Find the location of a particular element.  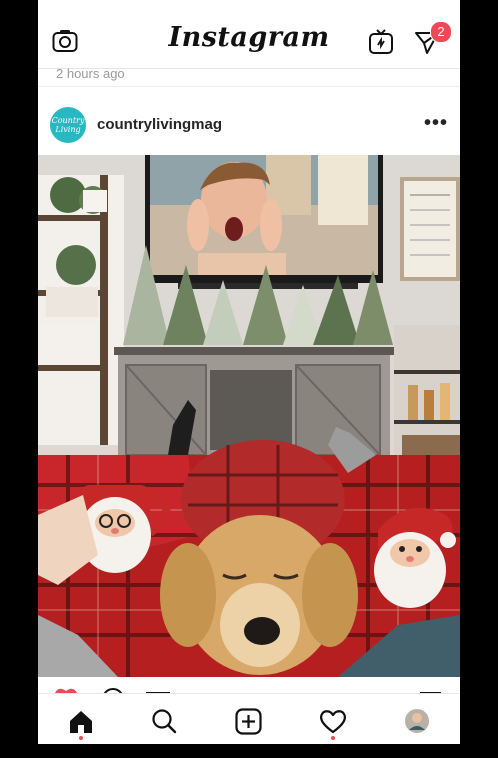

home-active-dot is located at coordinates (81, 738).